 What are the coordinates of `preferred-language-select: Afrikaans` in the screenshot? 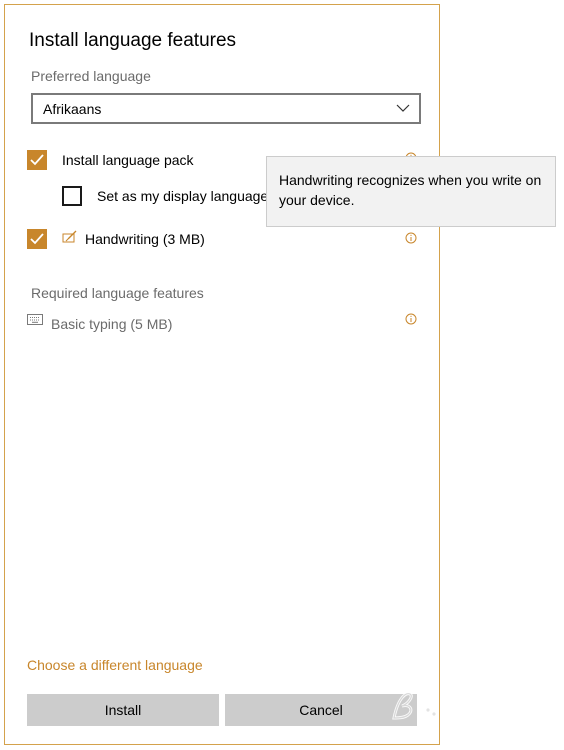 It's located at (226, 108).